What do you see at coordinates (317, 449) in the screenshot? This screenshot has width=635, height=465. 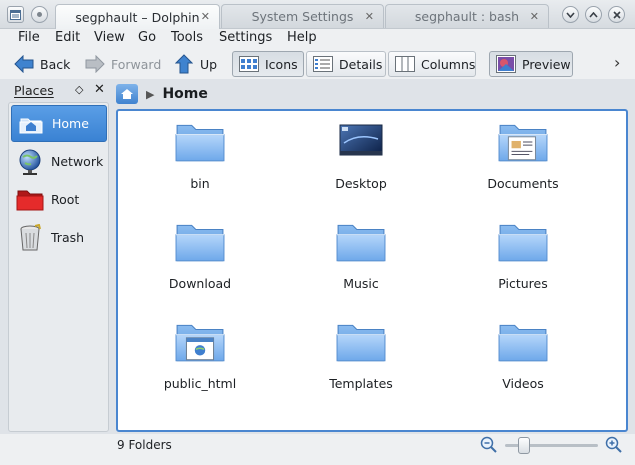 I see `status-bar: 9 Folders` at bounding box center [317, 449].